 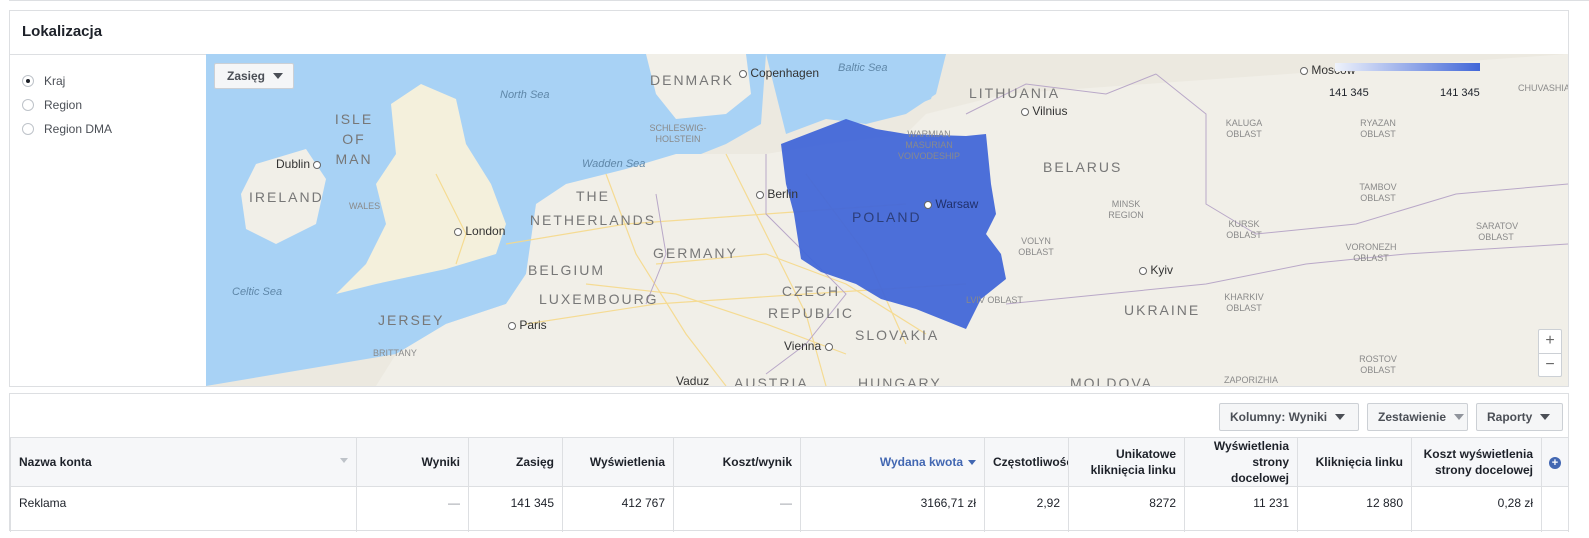 I want to click on zoom-control: + −, so click(x=1550, y=353).